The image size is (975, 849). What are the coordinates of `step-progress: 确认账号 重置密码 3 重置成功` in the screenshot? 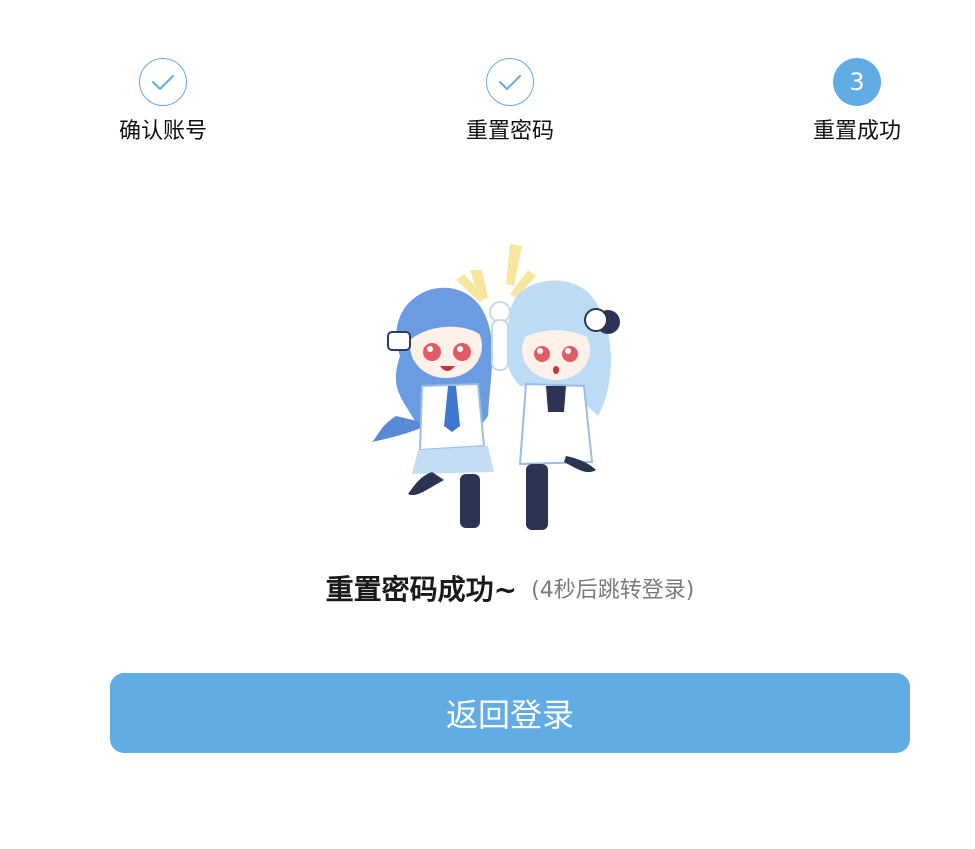 It's located at (487, 108).